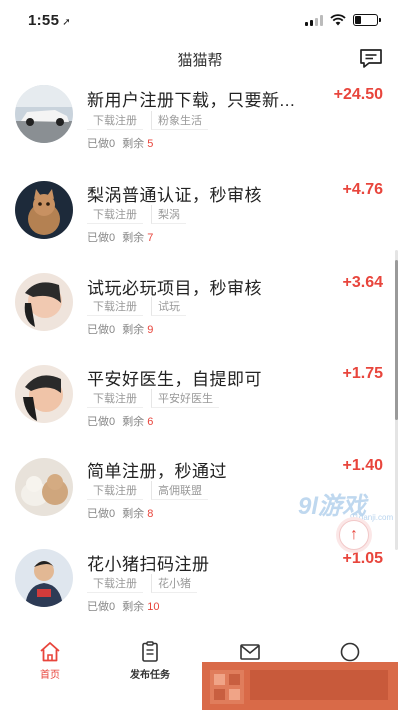  Describe the element at coordinates (174, 583) in the screenshot. I see `task-app-tag: 花小猪` at that location.